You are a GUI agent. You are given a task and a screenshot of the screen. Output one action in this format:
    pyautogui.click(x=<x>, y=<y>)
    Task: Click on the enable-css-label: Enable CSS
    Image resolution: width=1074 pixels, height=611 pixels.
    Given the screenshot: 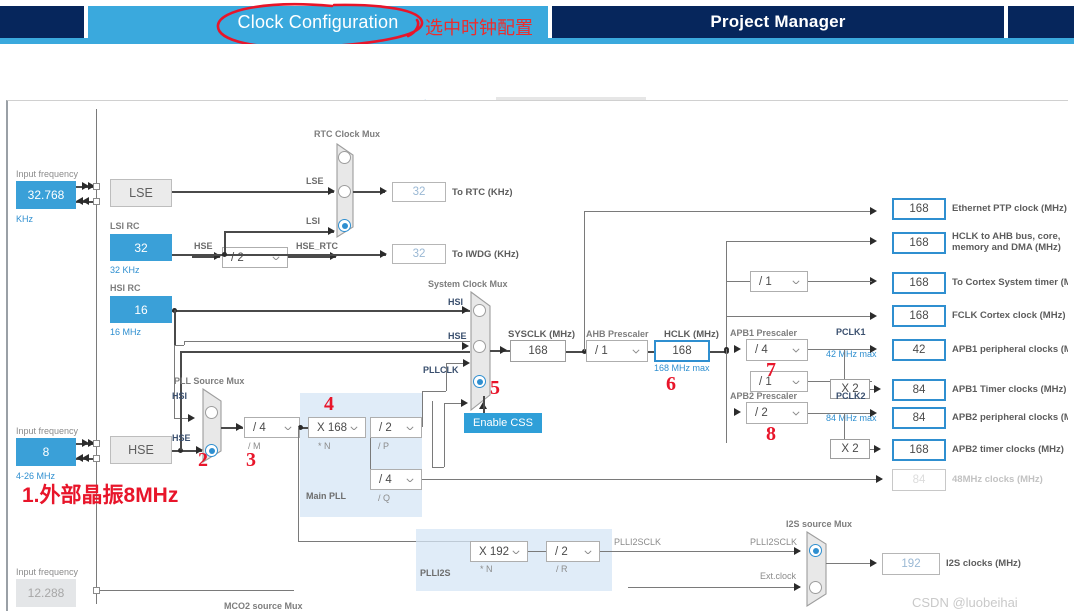 What is the action you would take?
    pyautogui.click(x=503, y=423)
    